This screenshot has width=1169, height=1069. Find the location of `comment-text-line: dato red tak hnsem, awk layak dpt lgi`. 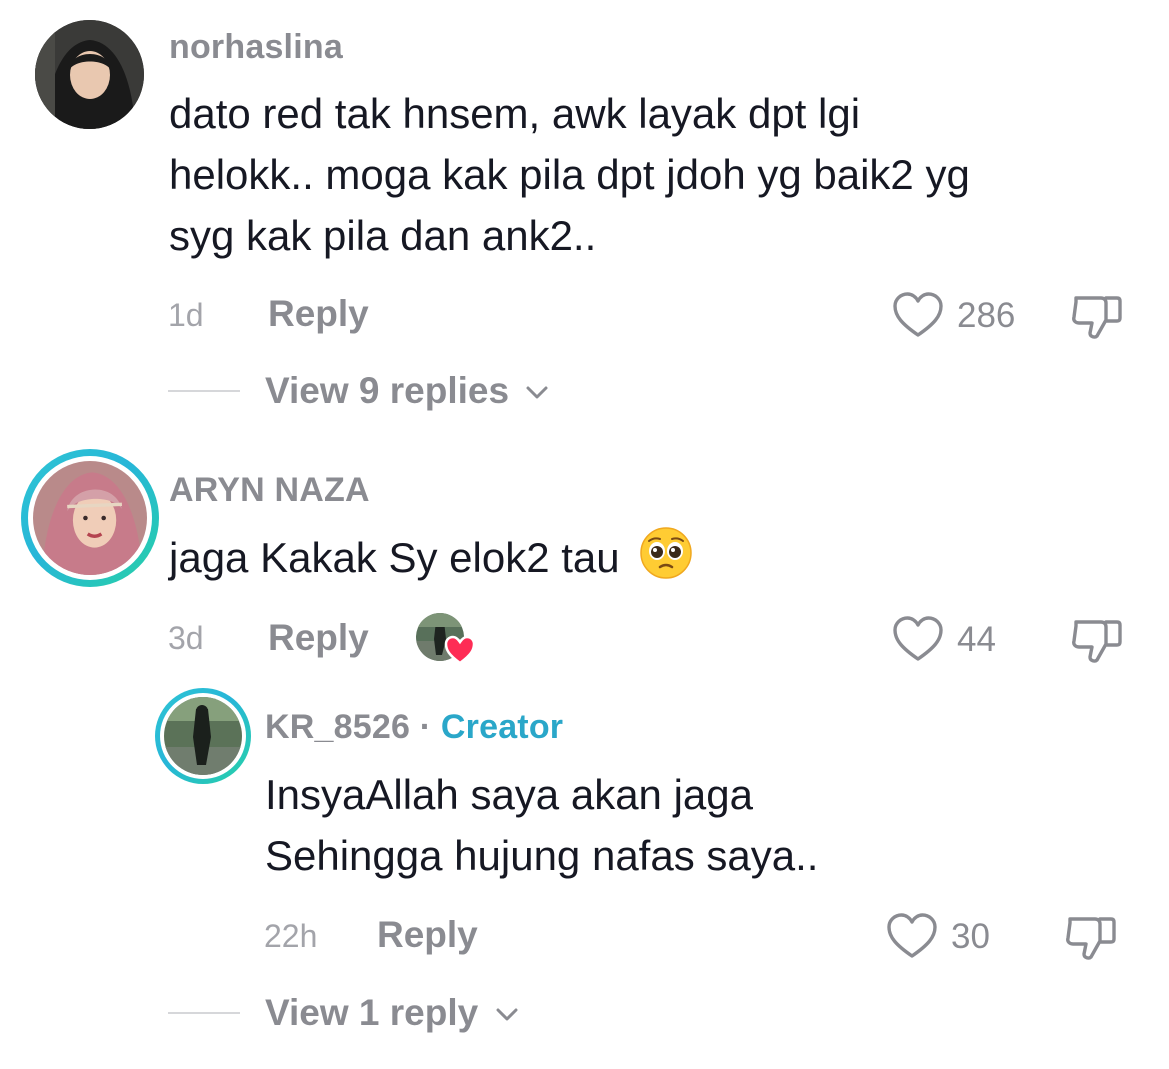

comment-text-line: dato red tak hnsem, awk layak dpt lgi is located at coordinates (515, 113).